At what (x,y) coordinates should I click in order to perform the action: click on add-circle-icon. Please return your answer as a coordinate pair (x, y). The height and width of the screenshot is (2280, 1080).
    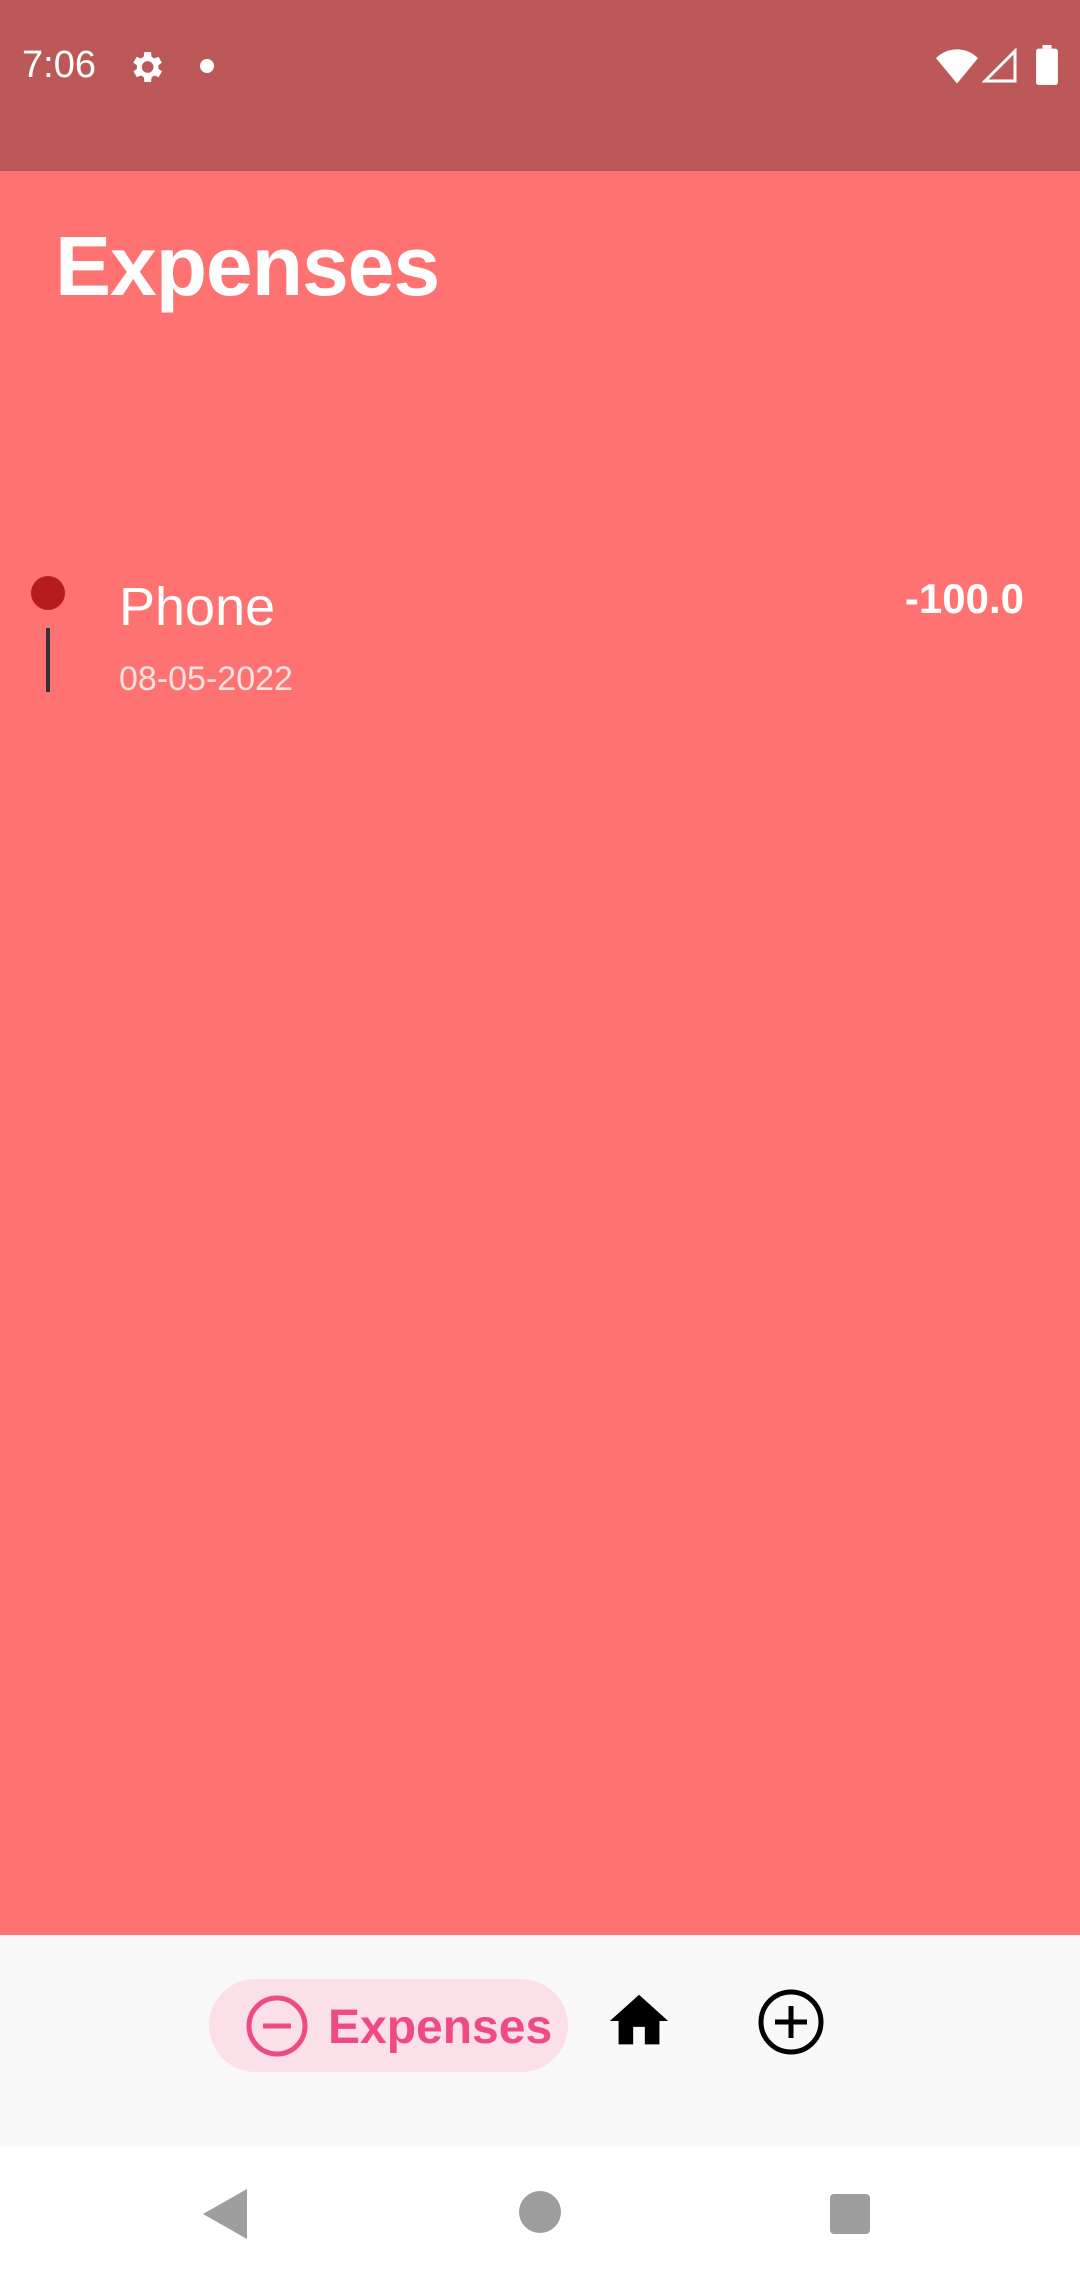
    Looking at the image, I should click on (791, 2022).